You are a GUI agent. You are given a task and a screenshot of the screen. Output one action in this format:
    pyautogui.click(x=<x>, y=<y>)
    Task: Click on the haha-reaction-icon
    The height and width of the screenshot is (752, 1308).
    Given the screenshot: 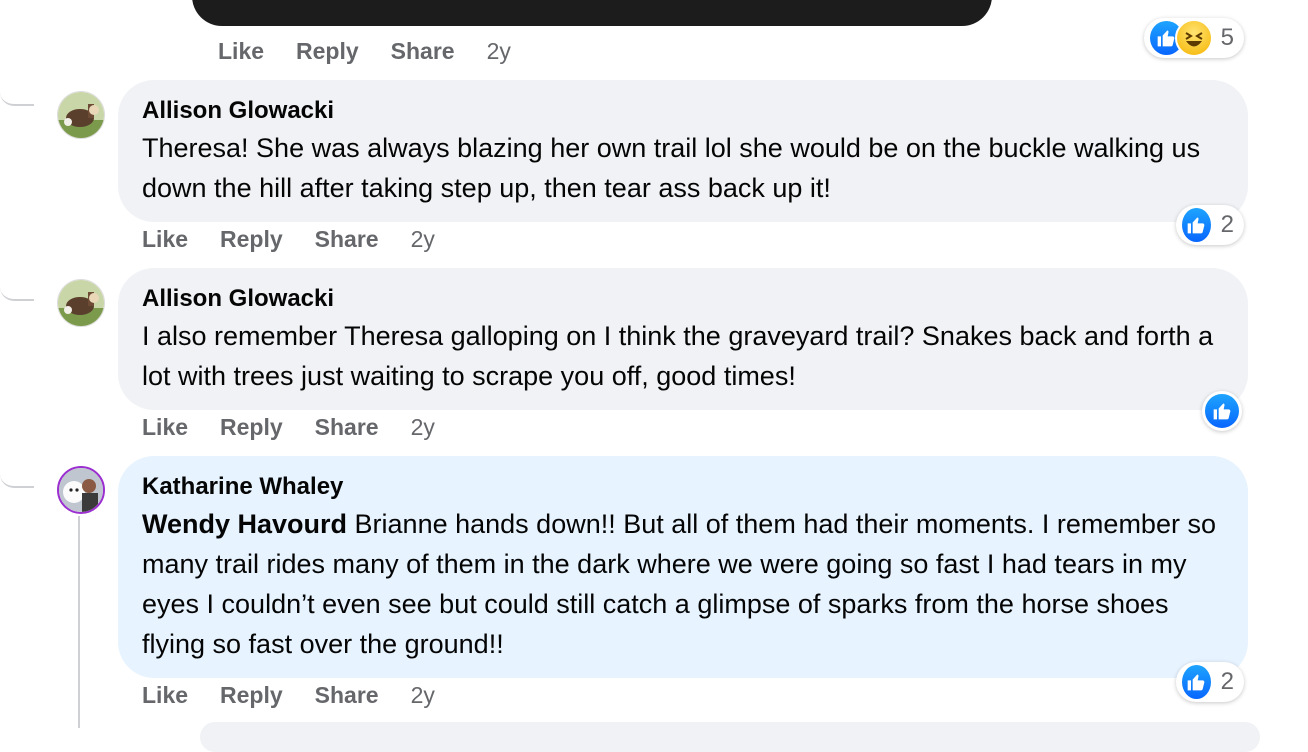 What is the action you would take?
    pyautogui.click(x=1193, y=38)
    